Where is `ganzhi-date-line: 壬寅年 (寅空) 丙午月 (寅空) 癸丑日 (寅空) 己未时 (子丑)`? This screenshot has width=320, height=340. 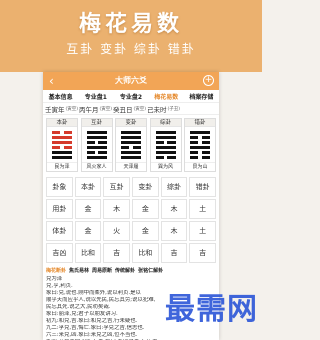
ganzhi-date-line: 壬寅年 (寅空) 丙午月 (寅空) 癸丑日 (寅空) 己未时 (子丑) is located at coordinates (131, 109).